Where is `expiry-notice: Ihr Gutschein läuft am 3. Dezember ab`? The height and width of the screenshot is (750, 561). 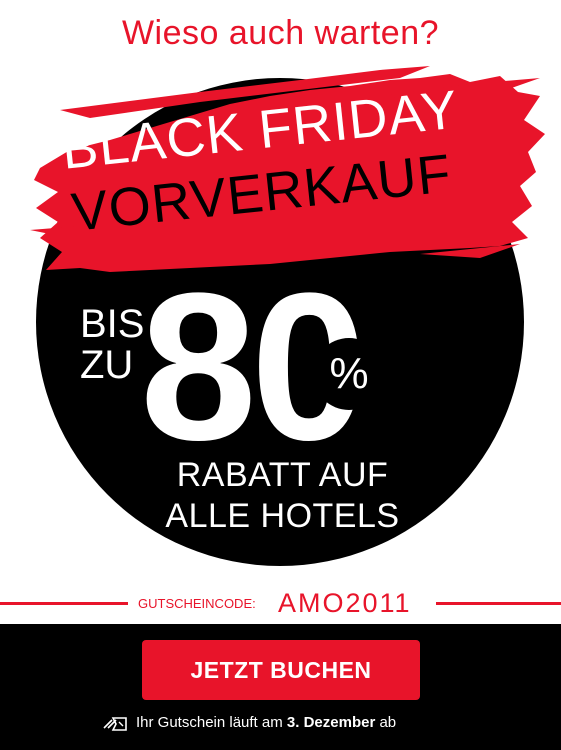 expiry-notice: Ihr Gutschein läuft am 3. Dezember ab is located at coordinates (282, 724).